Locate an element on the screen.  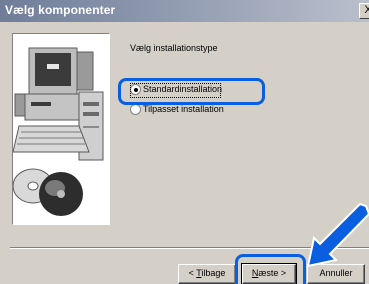
option-custom-label: Tilpasset installation is located at coordinates (183, 109).